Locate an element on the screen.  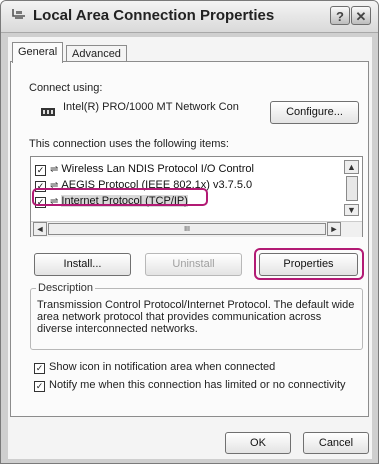
connect-using-label: Connect using: is located at coordinates (66, 88).